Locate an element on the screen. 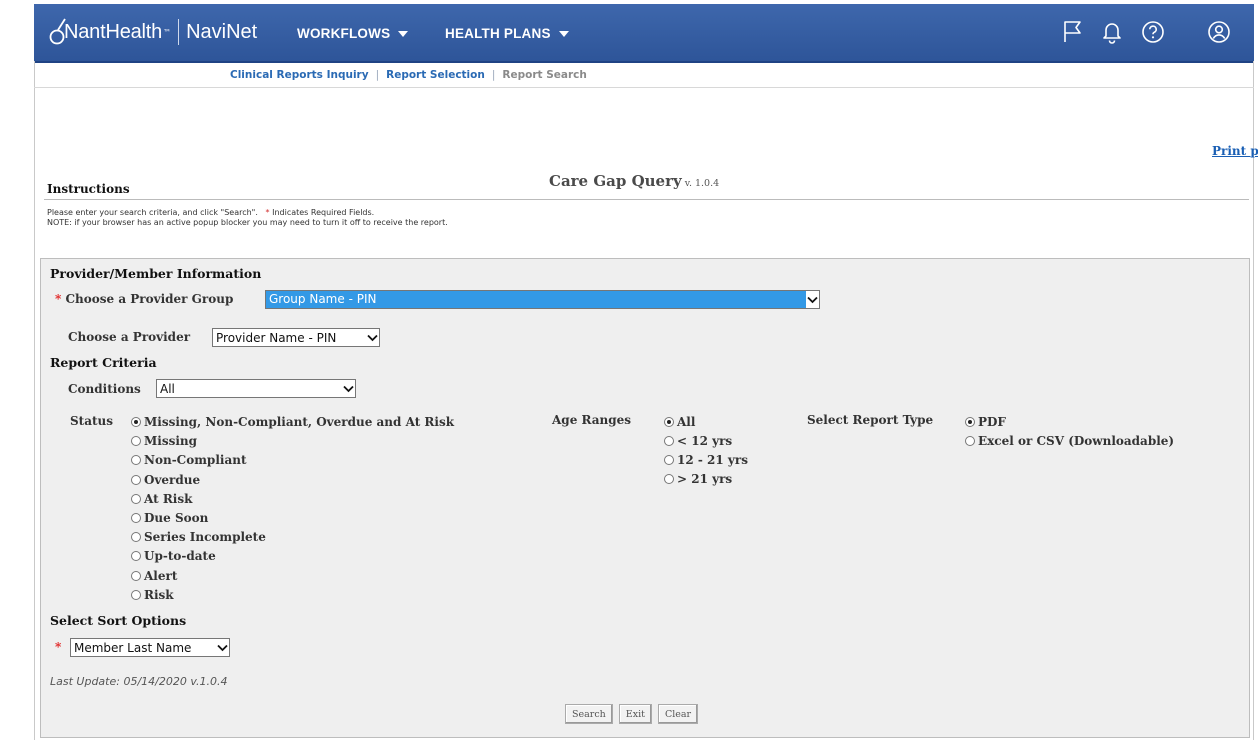 This screenshot has height=740, width=1258. breadcrumb-divider is located at coordinates (644, 87).